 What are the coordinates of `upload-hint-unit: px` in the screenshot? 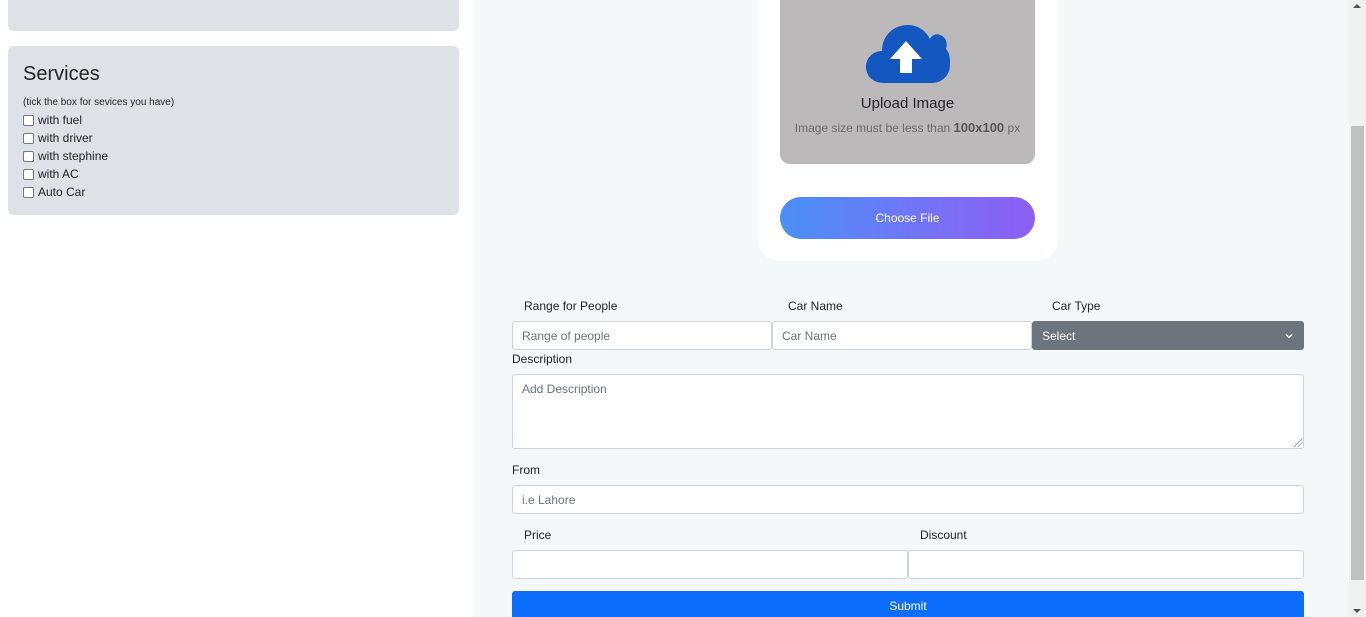 It's located at (1014, 128).